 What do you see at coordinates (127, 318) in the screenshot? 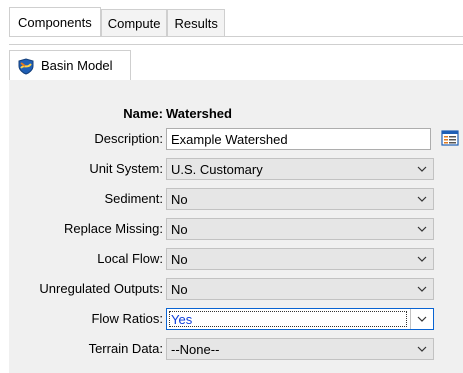
I see `flow-ratios-label: Flow Ratios:` at bounding box center [127, 318].